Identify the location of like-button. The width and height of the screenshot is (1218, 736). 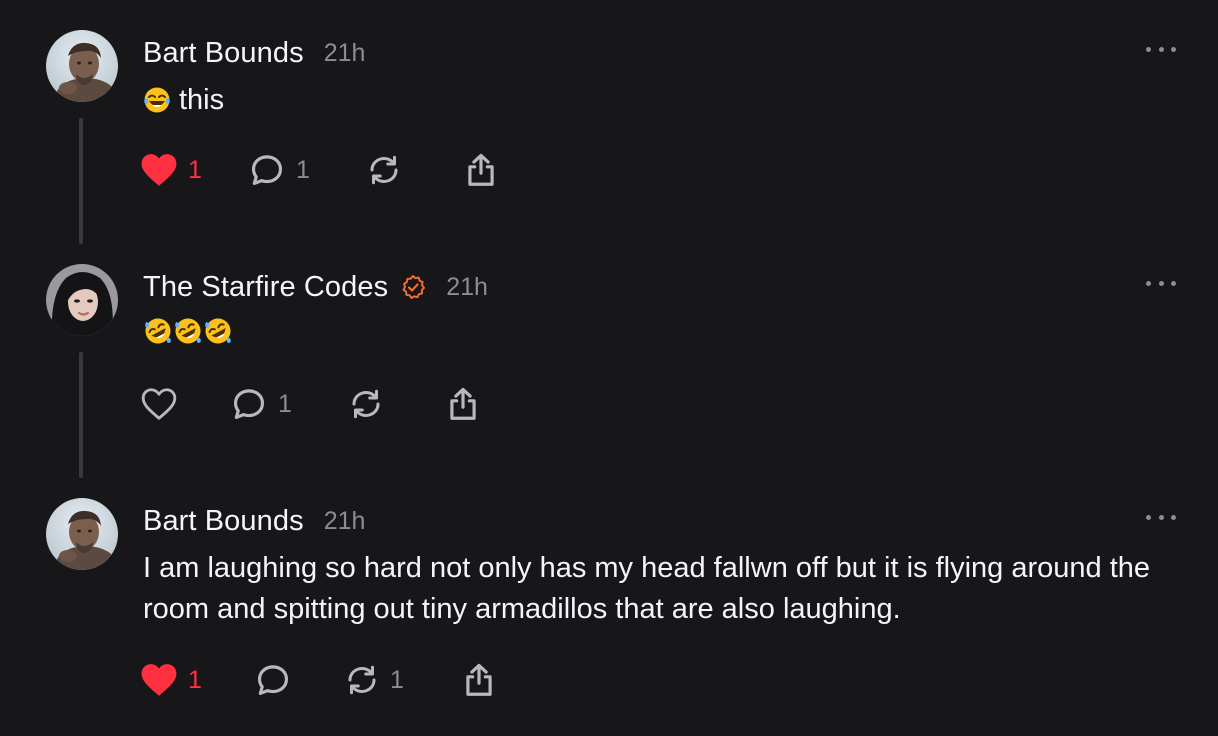
(164, 404).